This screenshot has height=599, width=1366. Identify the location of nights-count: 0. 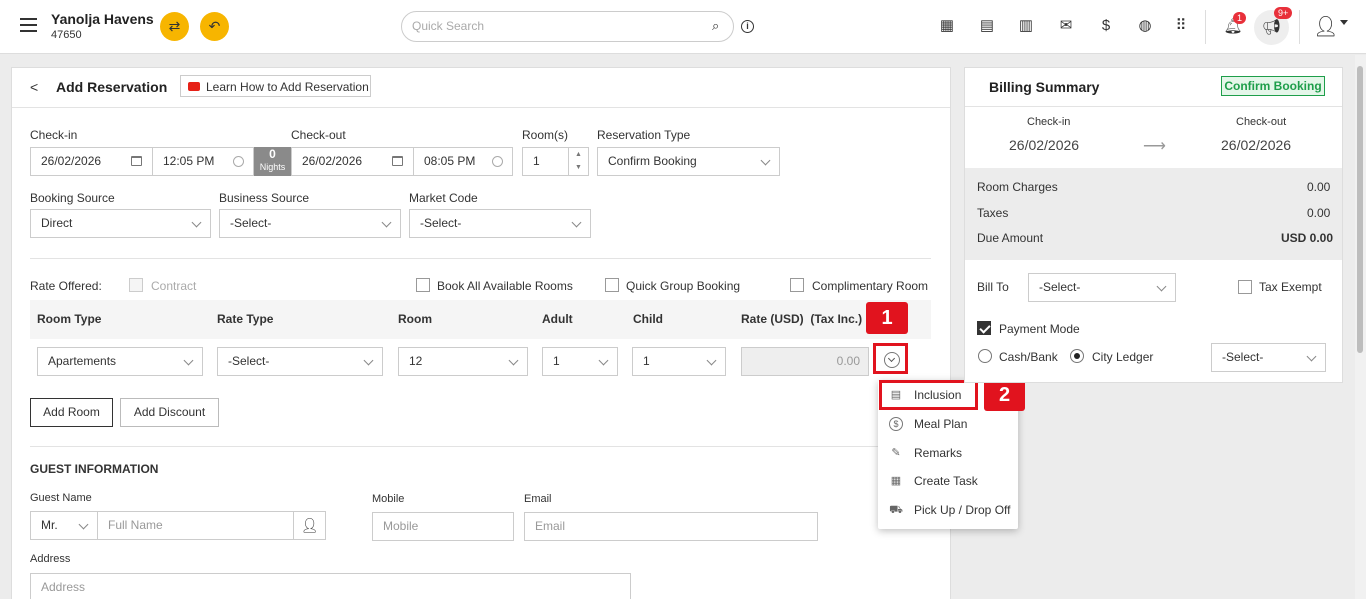
(272, 154).